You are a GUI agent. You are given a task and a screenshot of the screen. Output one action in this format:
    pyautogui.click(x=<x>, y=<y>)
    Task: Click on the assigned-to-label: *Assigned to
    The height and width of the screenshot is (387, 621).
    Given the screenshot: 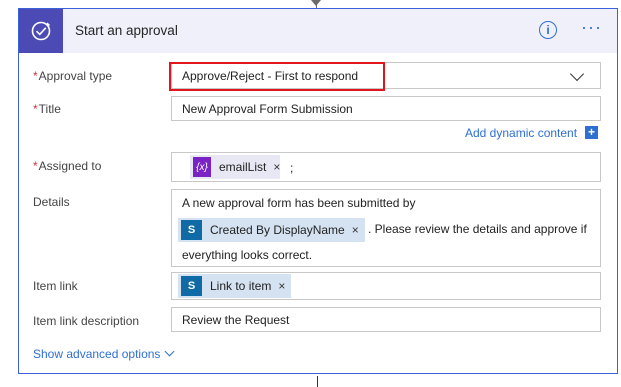 What is the action you would take?
    pyautogui.click(x=67, y=166)
    